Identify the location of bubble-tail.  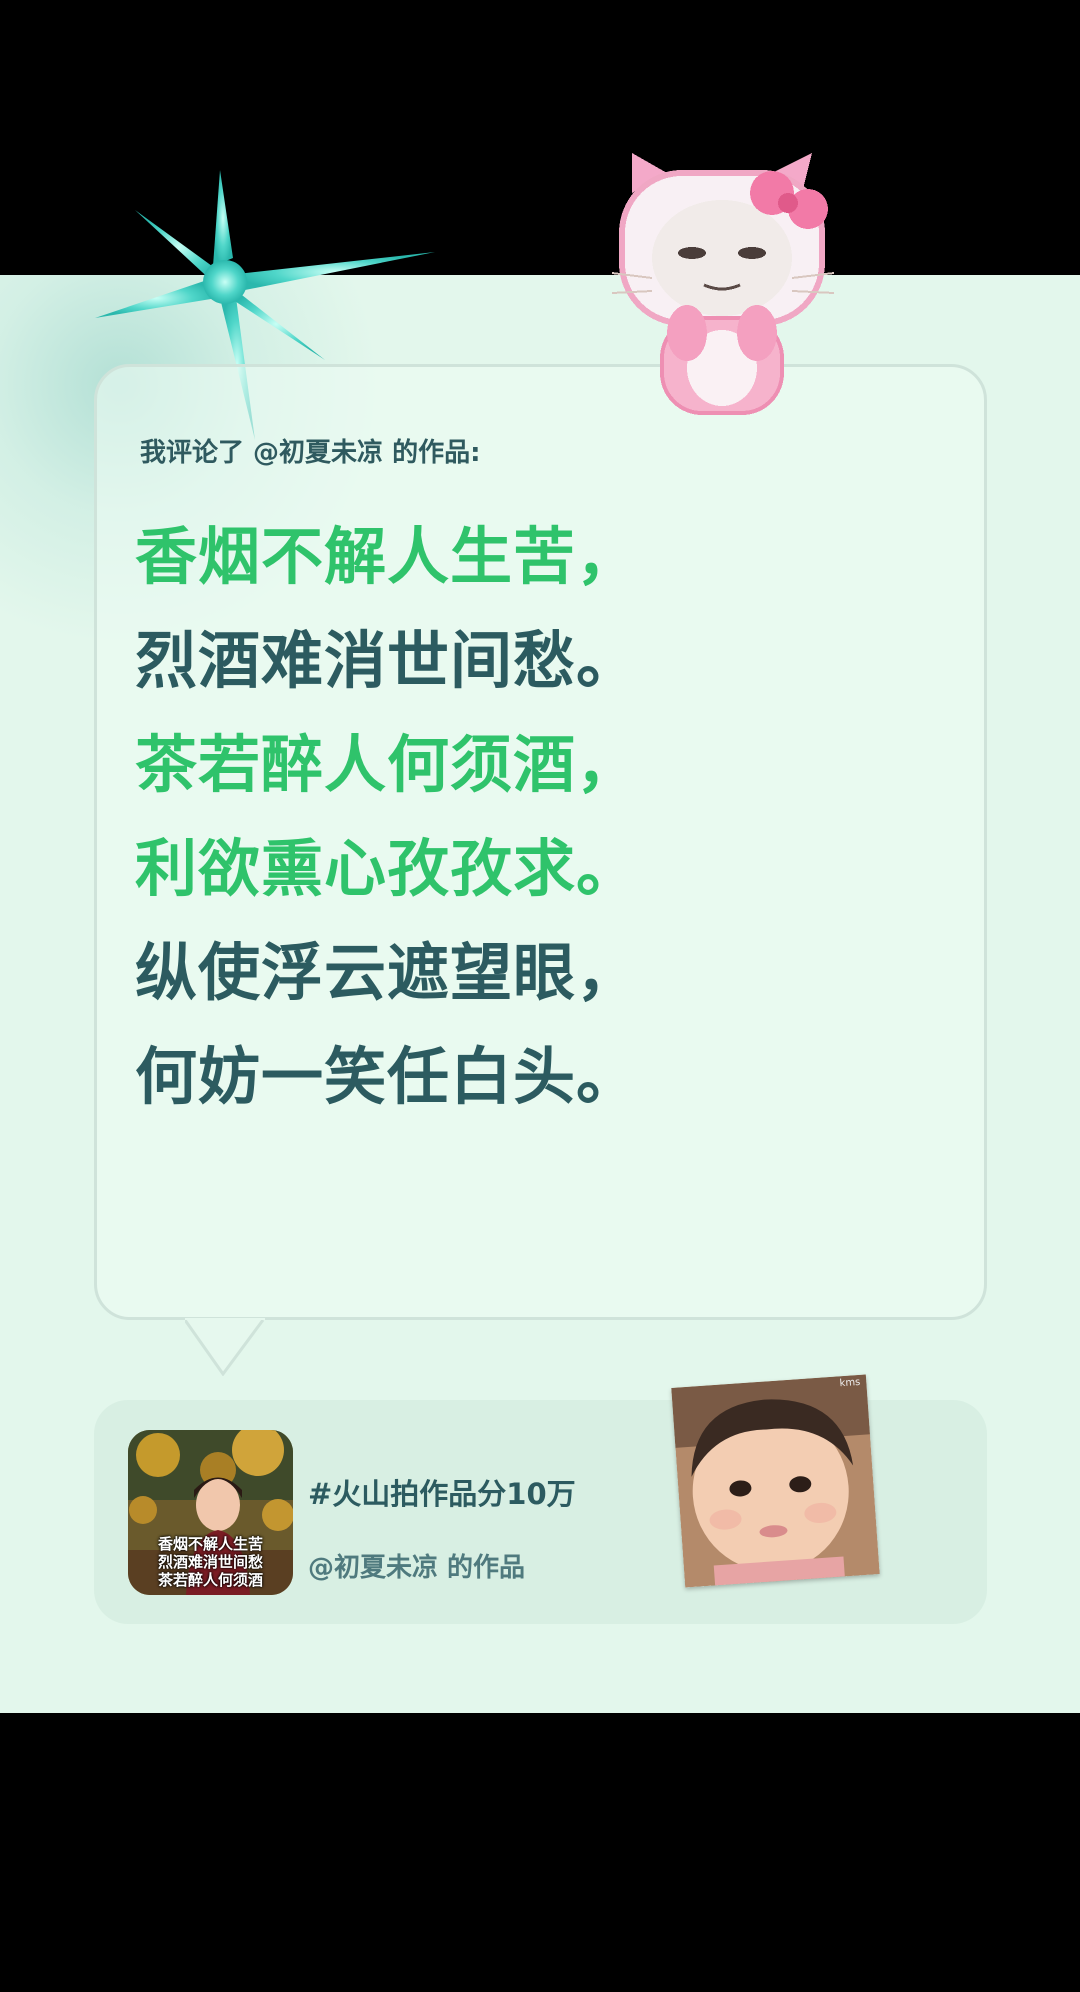
(225, 1347).